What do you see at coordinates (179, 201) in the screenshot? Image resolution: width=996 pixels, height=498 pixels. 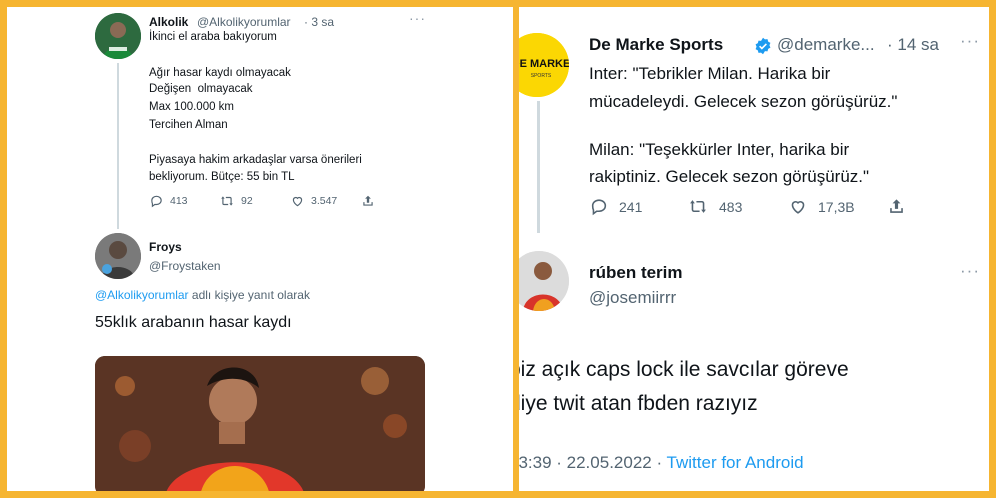 I see `reply-count: 413` at bounding box center [179, 201].